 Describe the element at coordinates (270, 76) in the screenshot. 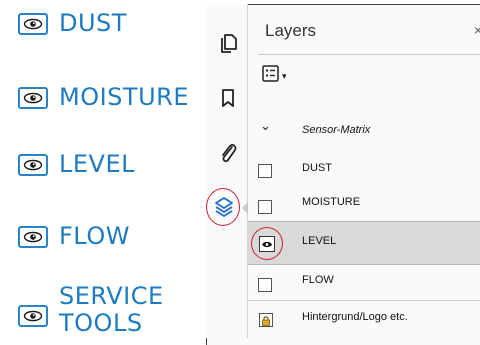

I see `list-options-icon` at that location.